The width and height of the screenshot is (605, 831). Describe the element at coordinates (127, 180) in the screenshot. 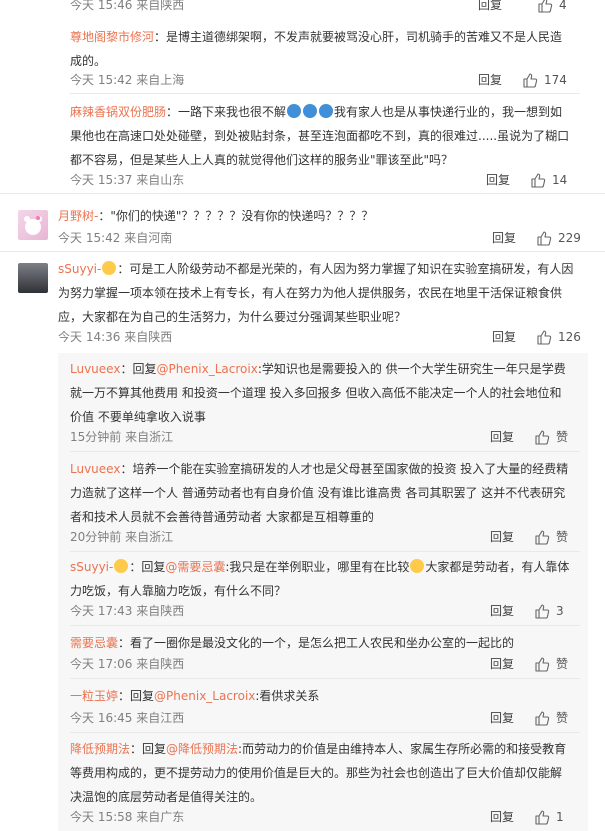

I see `comment-meta: 今天 15:37 来自山东` at that location.